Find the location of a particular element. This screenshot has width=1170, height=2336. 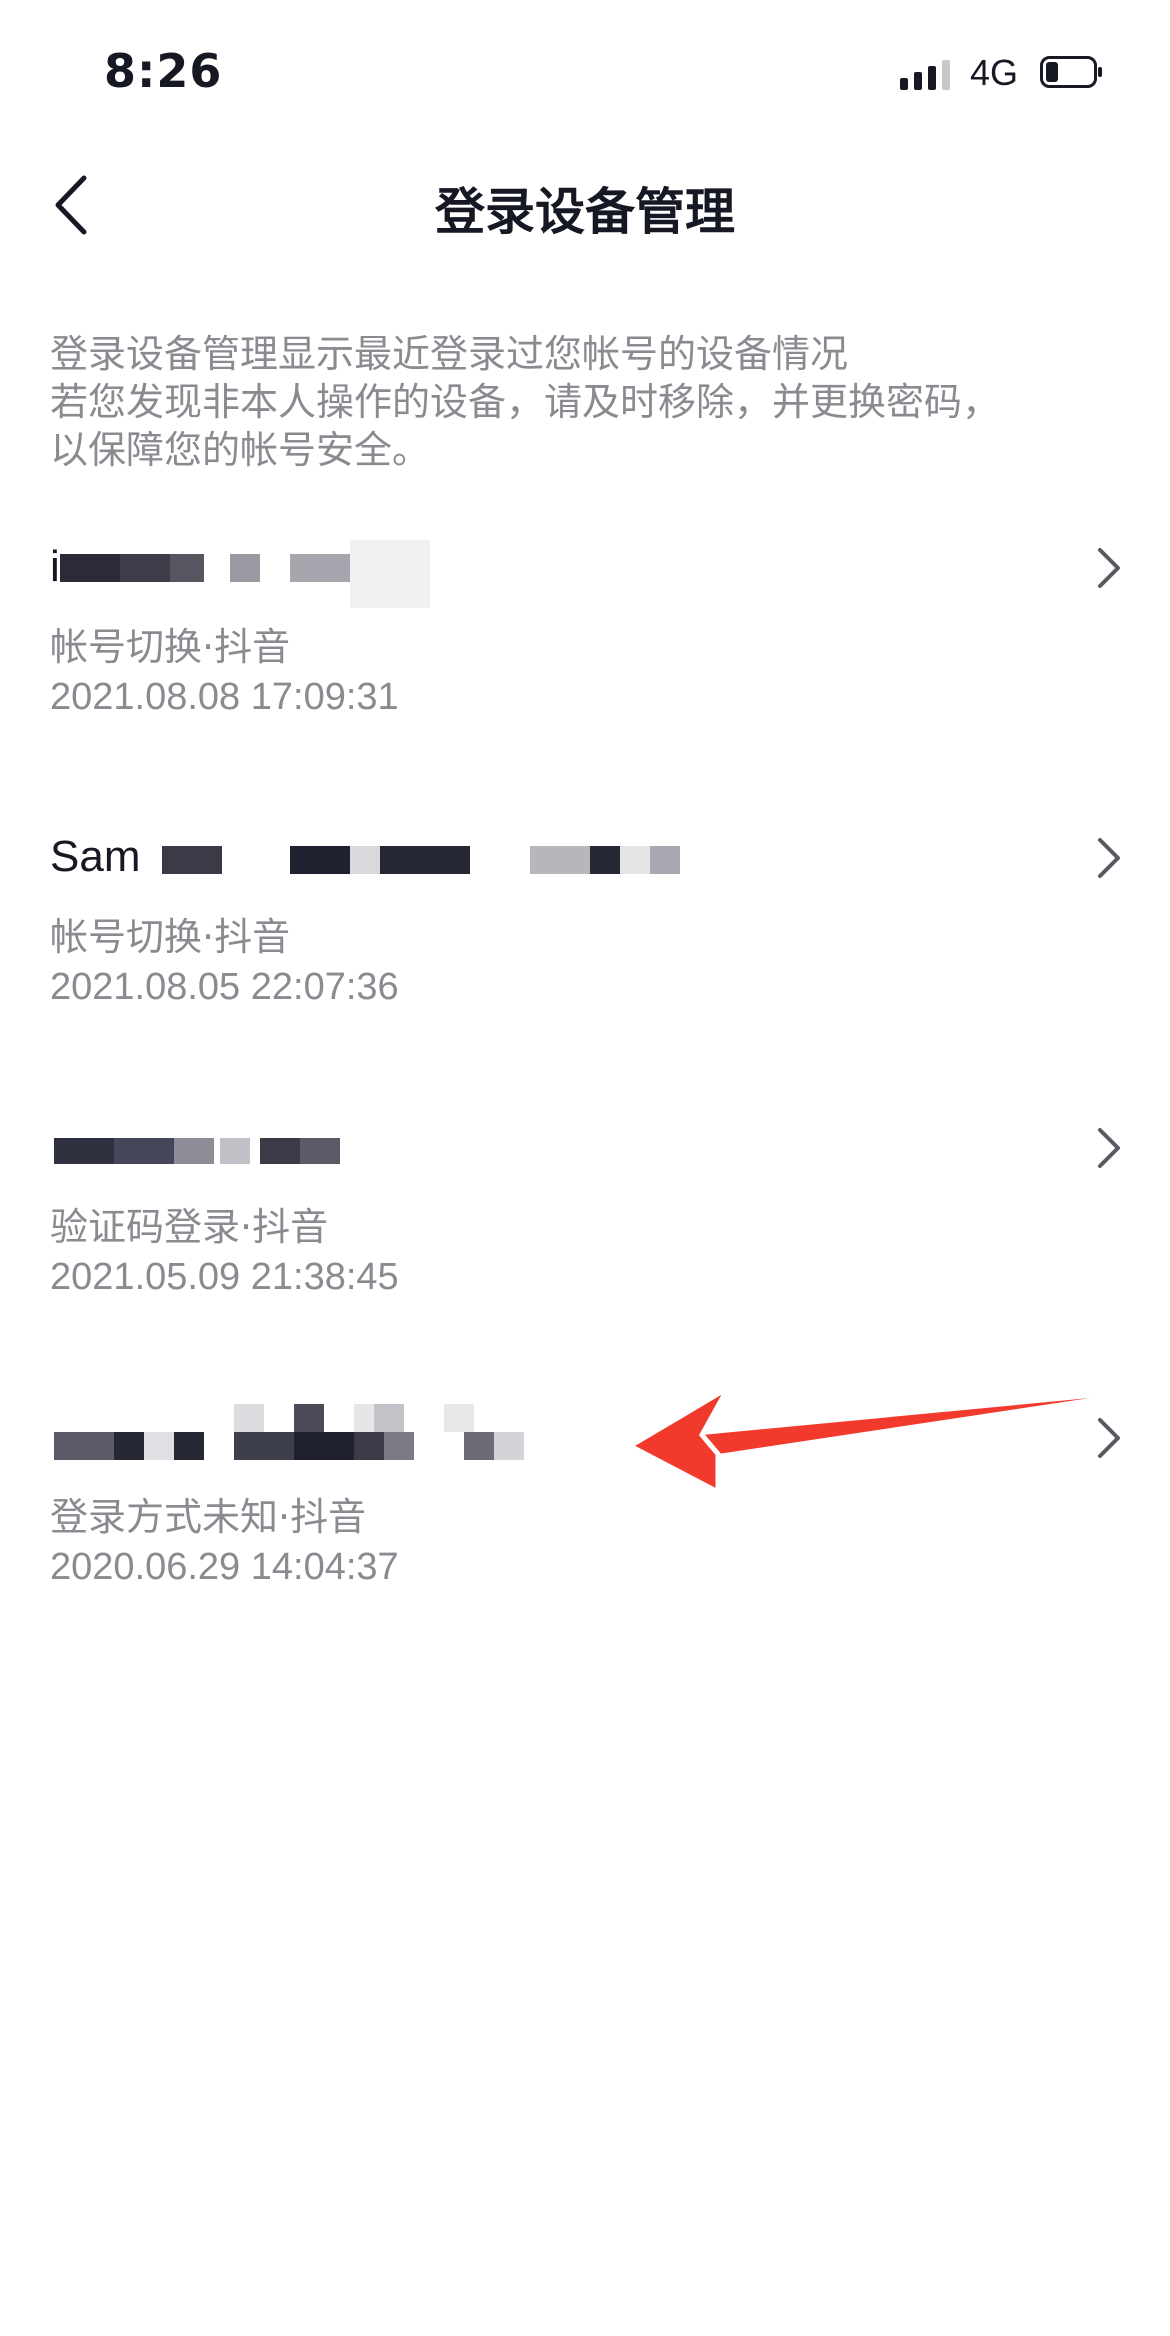

device-item: 验证码登录·抖音 2021.05.09 21:38:45 is located at coordinates (585, 1240).